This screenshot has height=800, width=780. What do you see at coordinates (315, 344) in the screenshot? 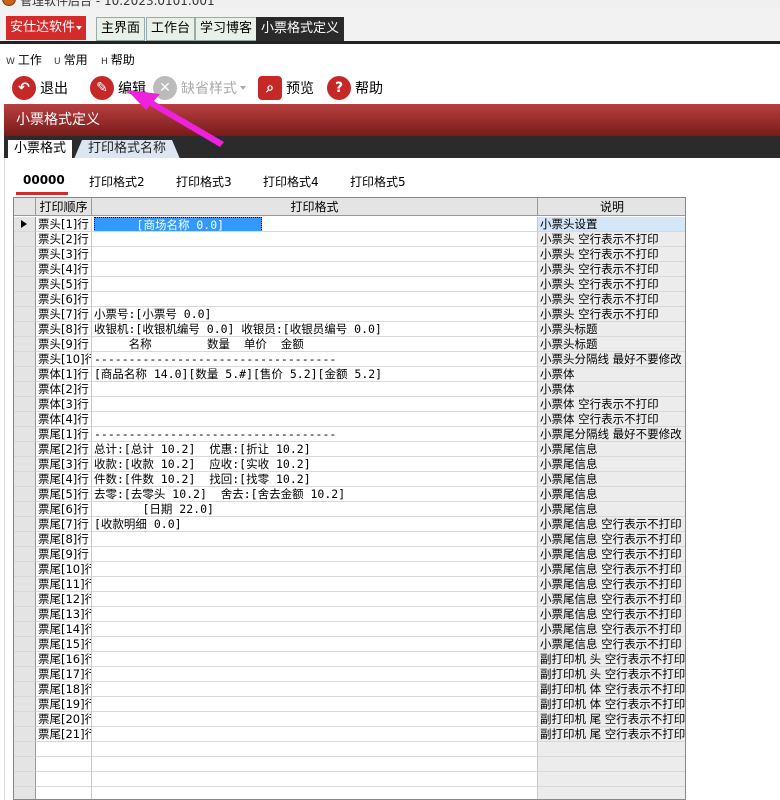
I see `cell-format: 名称 数量 单价 金额` at bounding box center [315, 344].